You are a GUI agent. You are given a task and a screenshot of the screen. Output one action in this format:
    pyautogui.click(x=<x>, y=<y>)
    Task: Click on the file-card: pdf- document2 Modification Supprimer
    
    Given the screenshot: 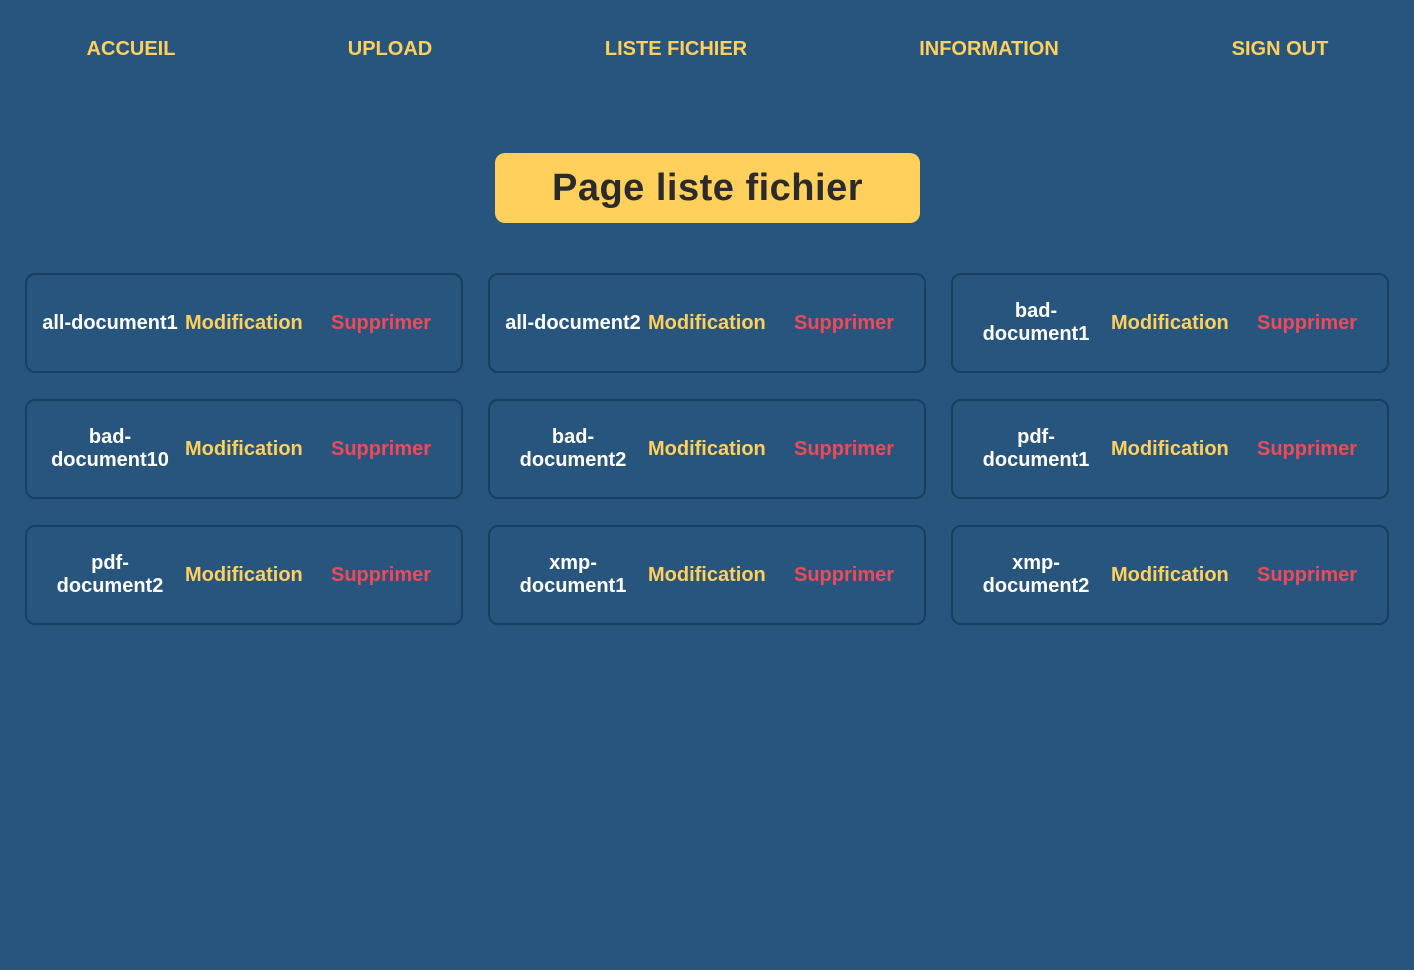 What is the action you would take?
    pyautogui.click(x=244, y=575)
    